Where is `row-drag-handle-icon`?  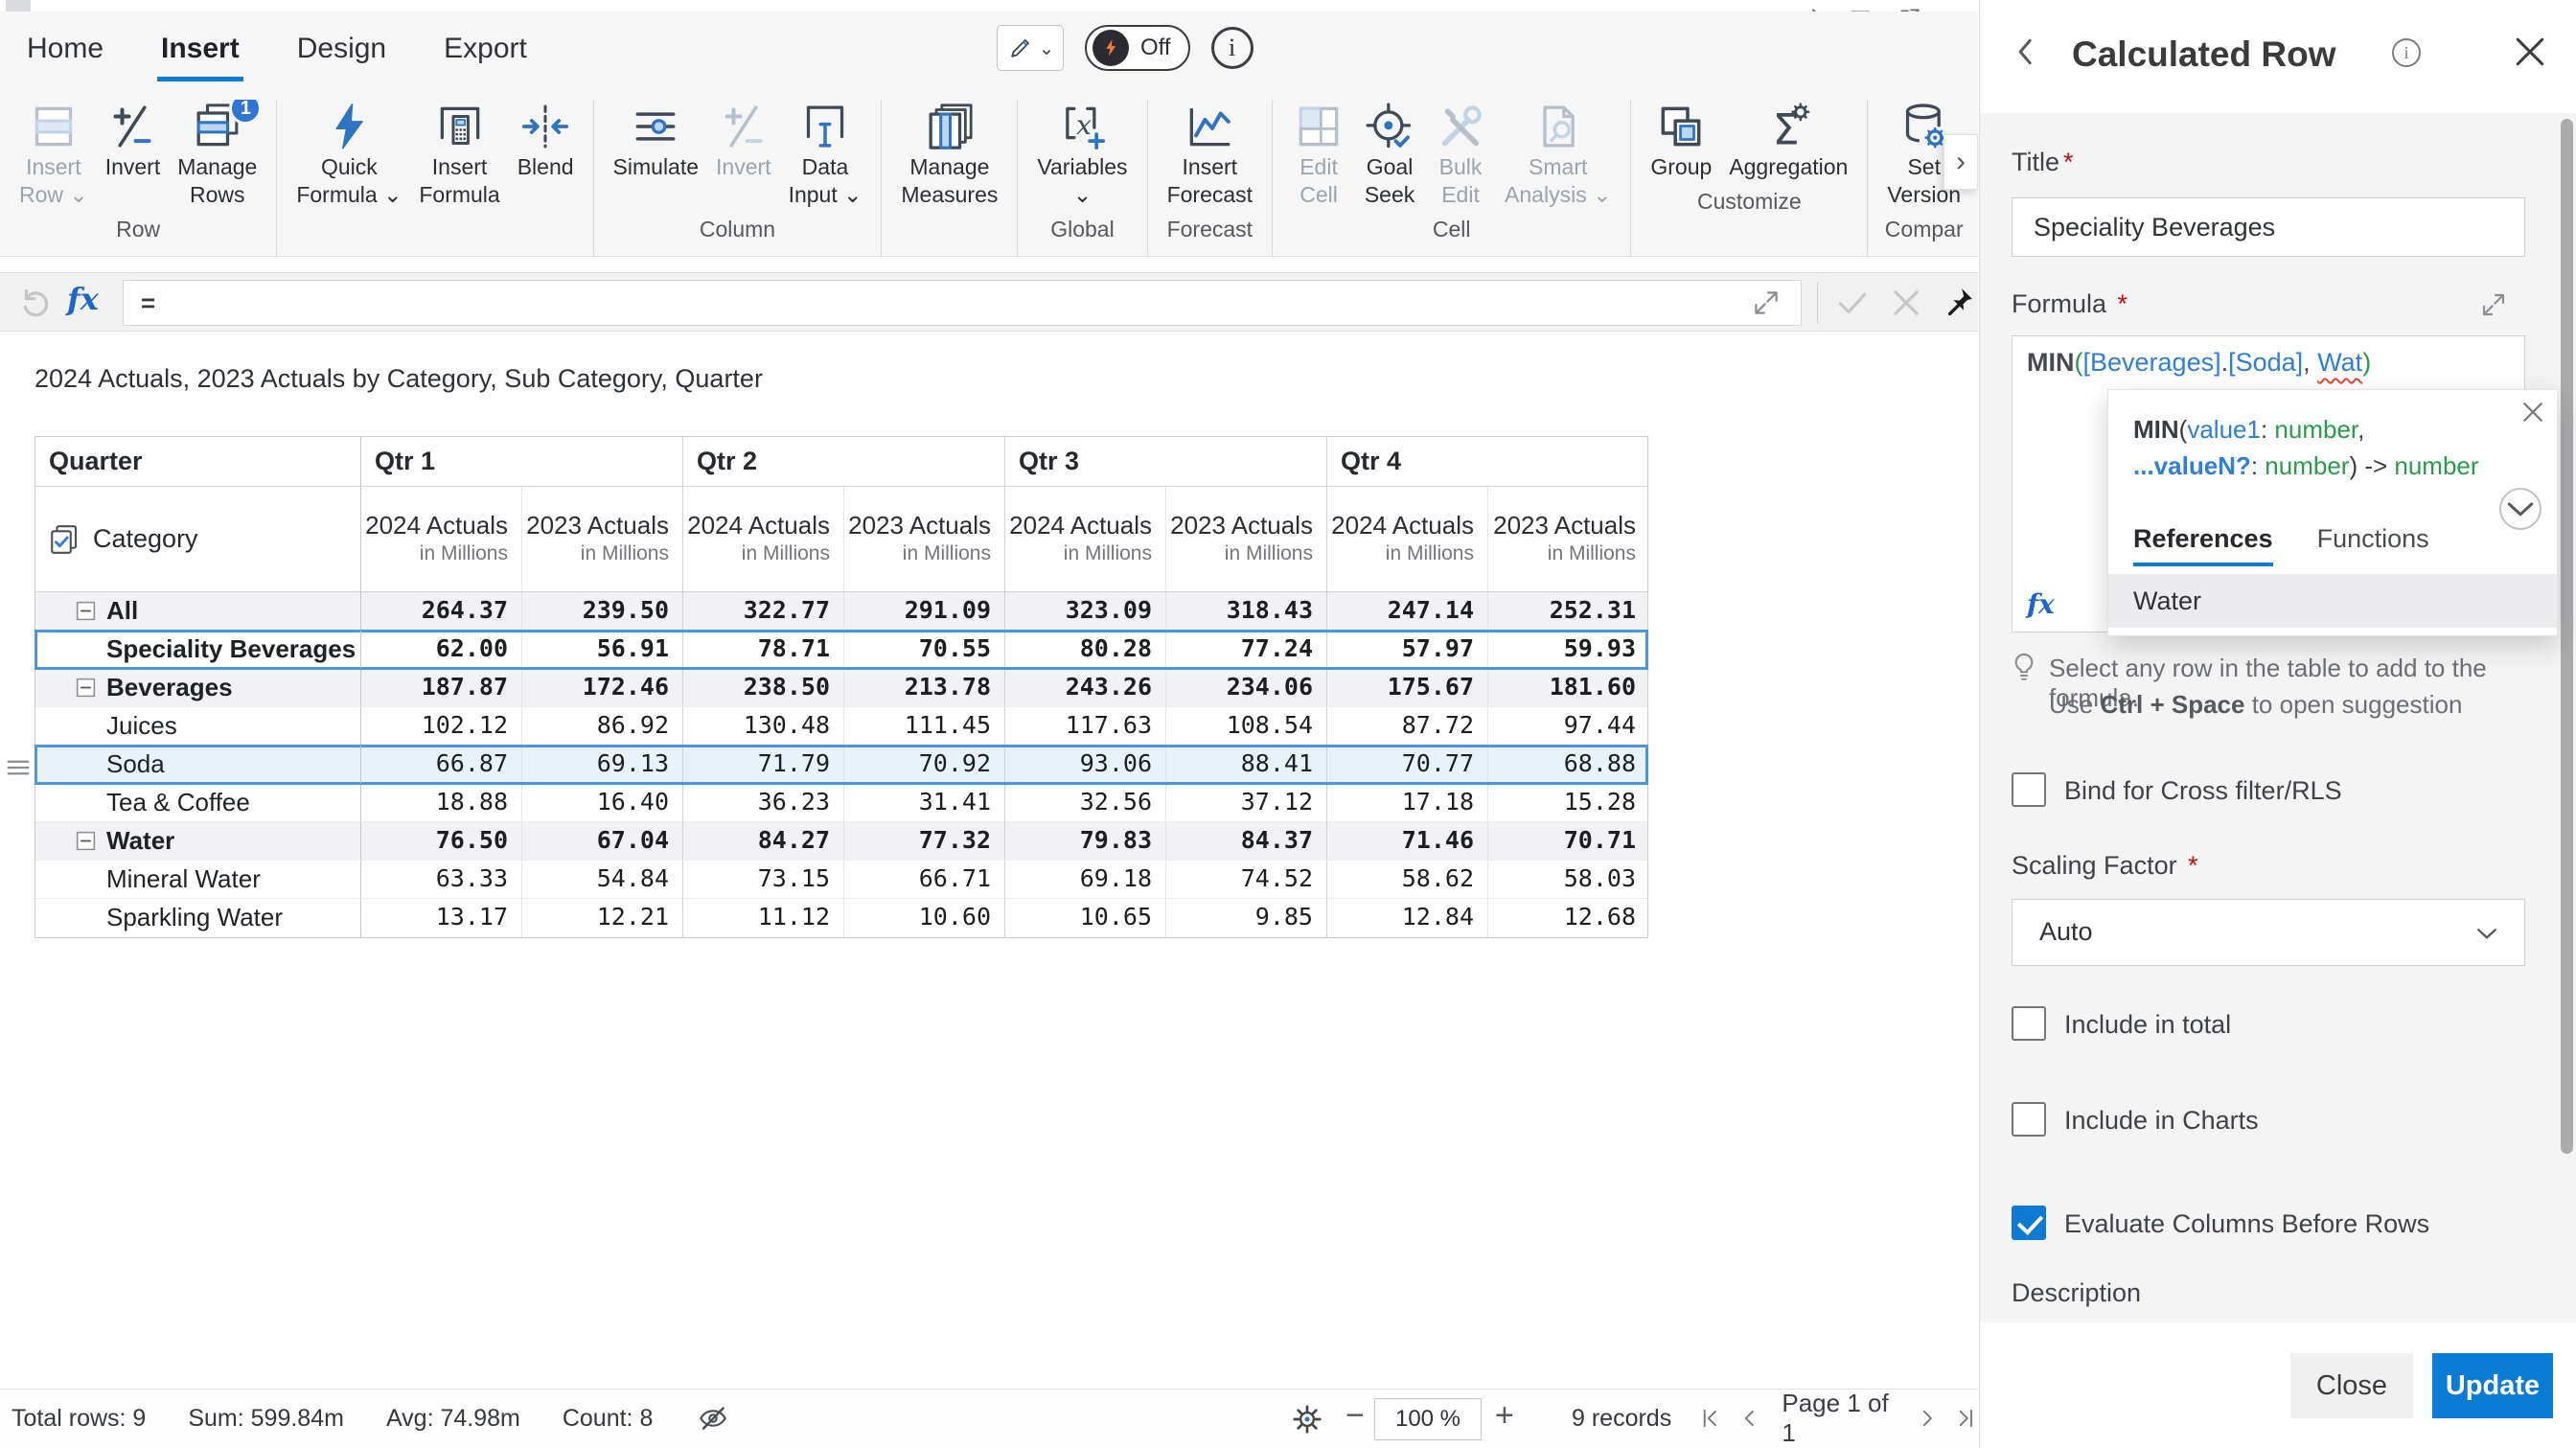
row-drag-handle-icon is located at coordinates (18, 767).